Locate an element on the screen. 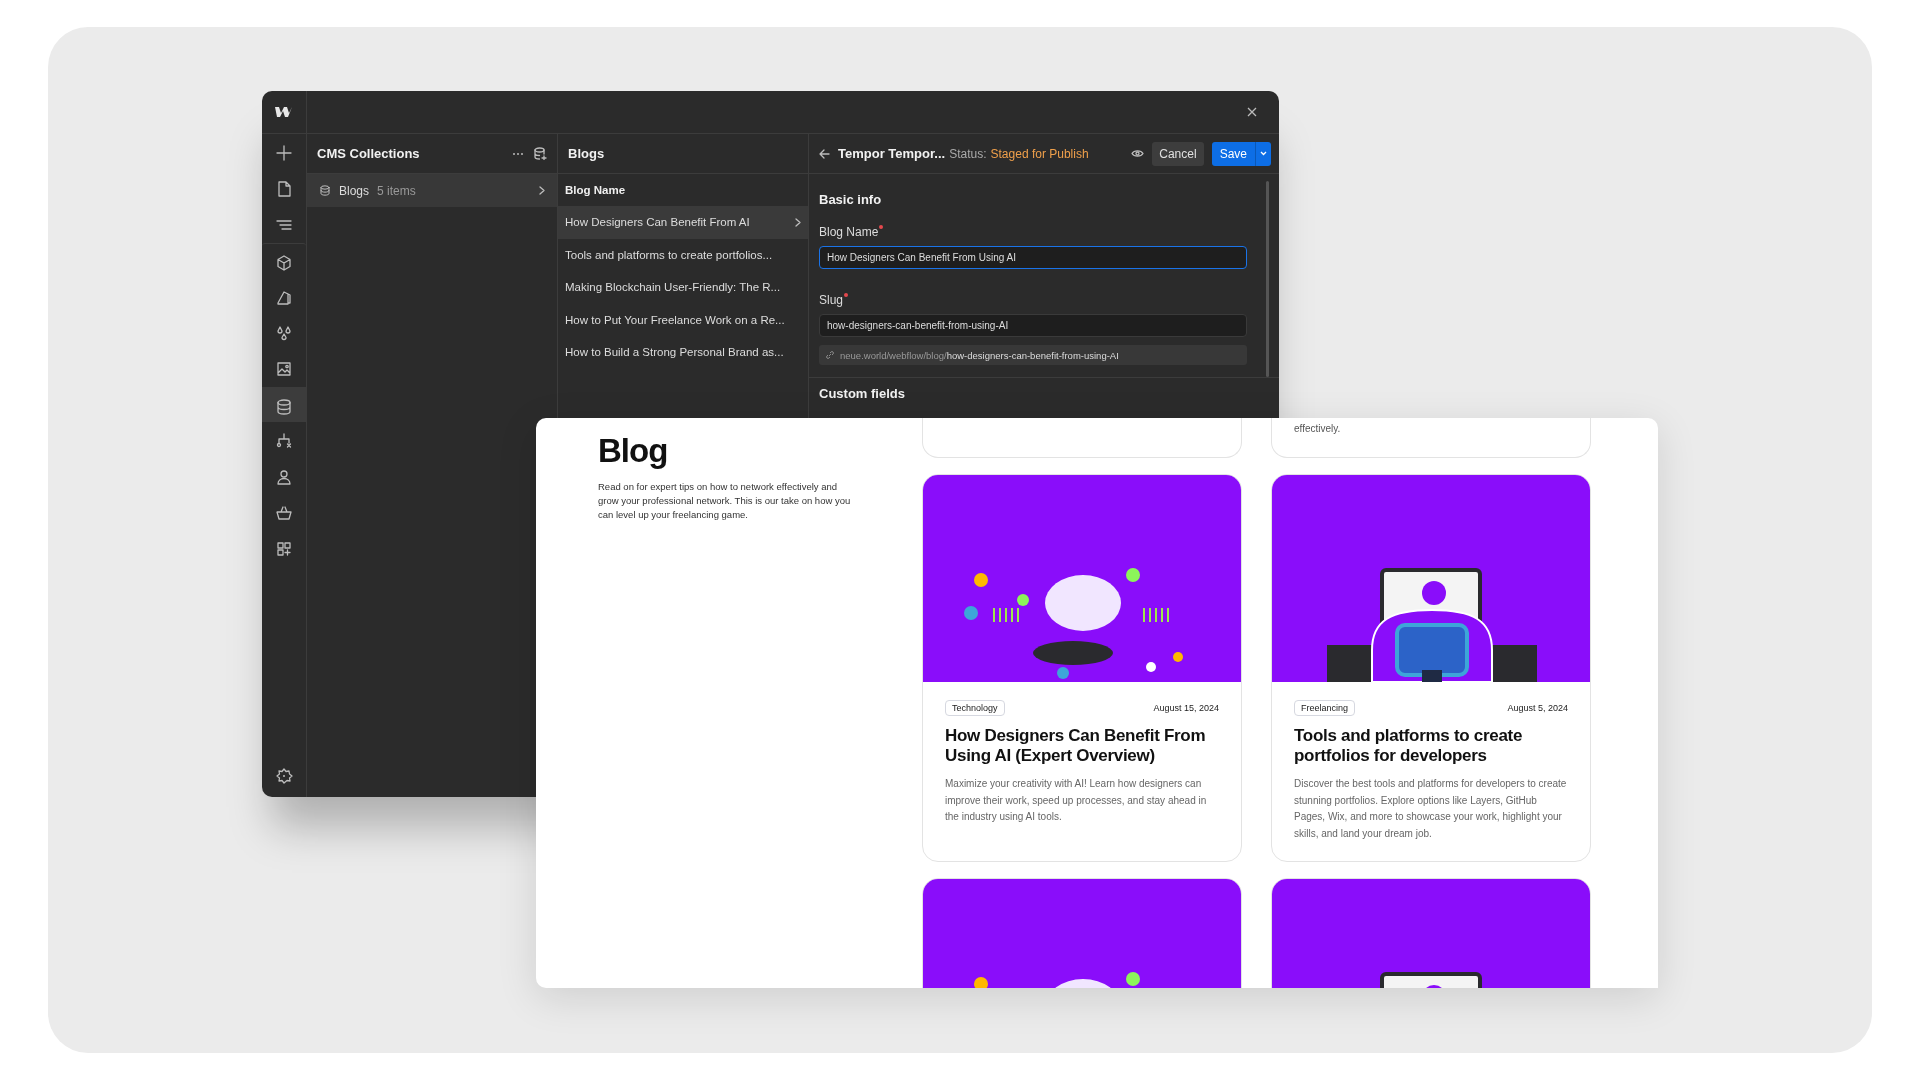  caret-icon is located at coordinates (1263, 153).